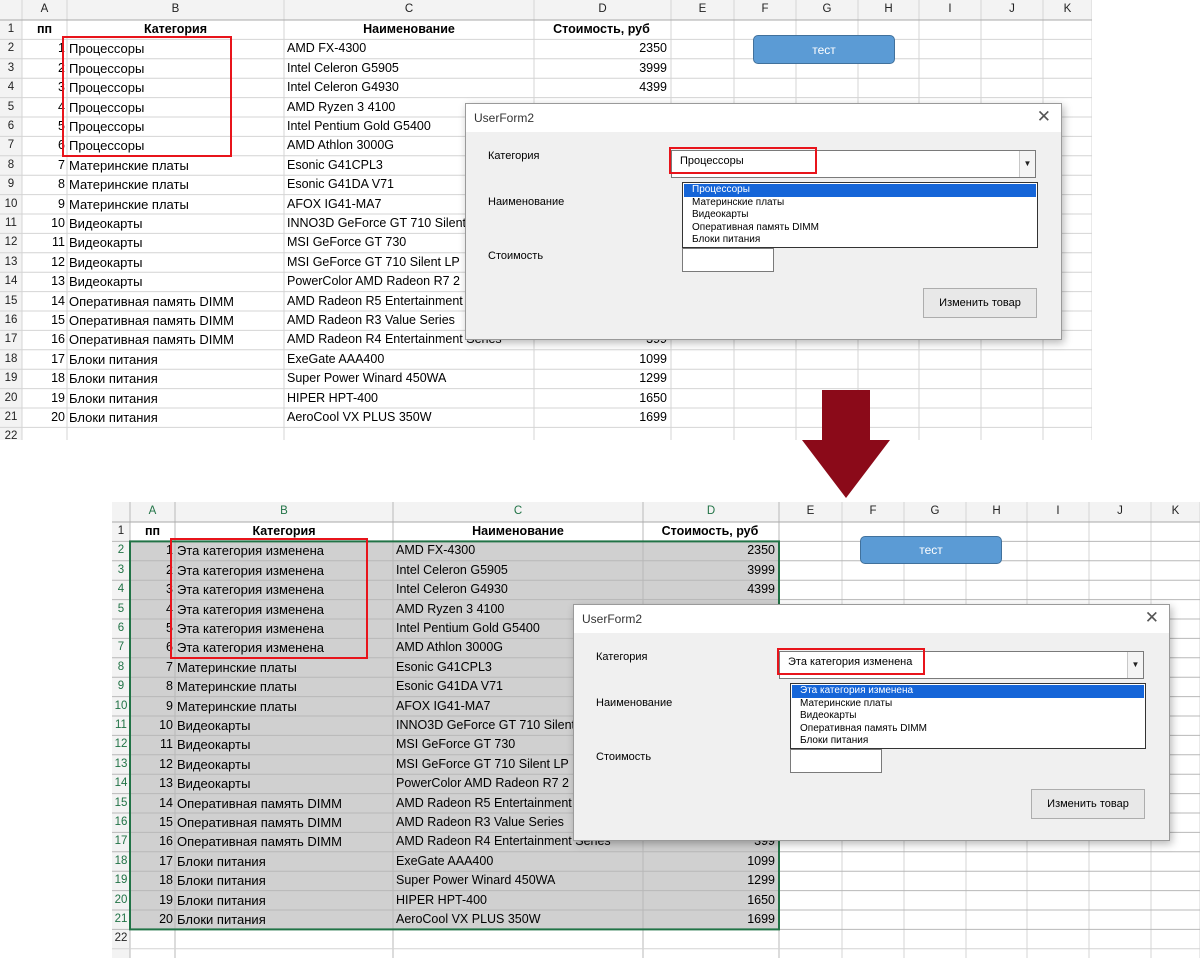 The image size is (1200, 958). Describe the element at coordinates (1058, 512) in the screenshot. I see `column-header-i: I` at that location.